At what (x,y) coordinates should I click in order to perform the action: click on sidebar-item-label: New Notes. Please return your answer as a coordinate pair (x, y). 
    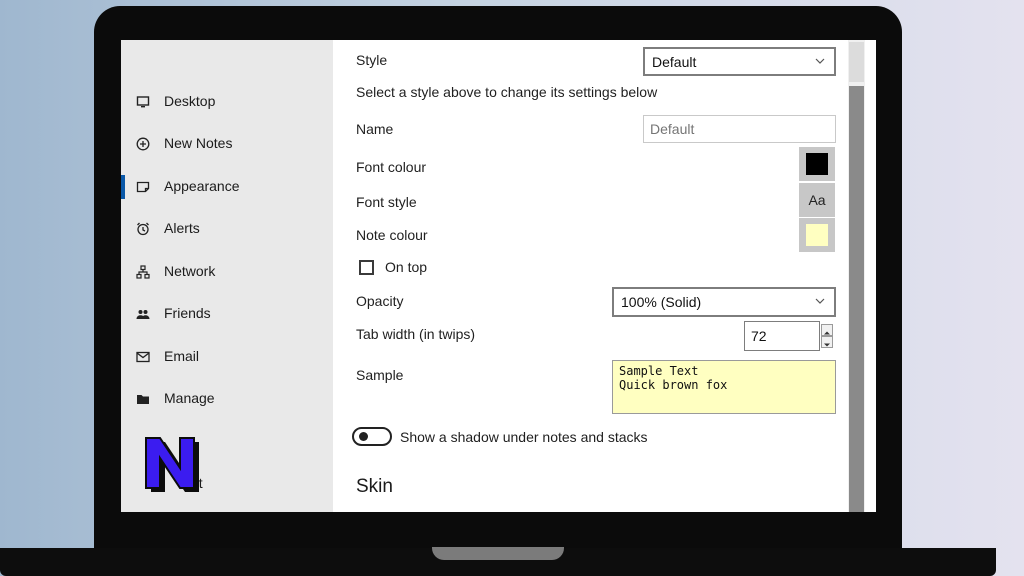
    Looking at the image, I should click on (198, 143).